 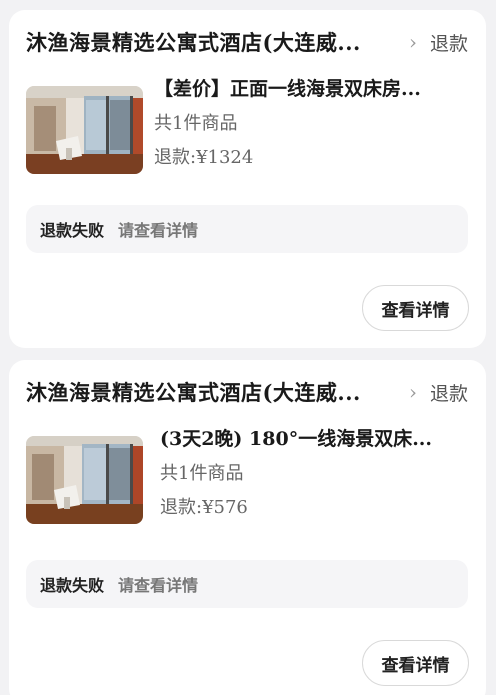 I want to click on product-info: 【差价】正面一线海景双床房... 共1件商品 退款:¥1324, so click(x=311, y=122).